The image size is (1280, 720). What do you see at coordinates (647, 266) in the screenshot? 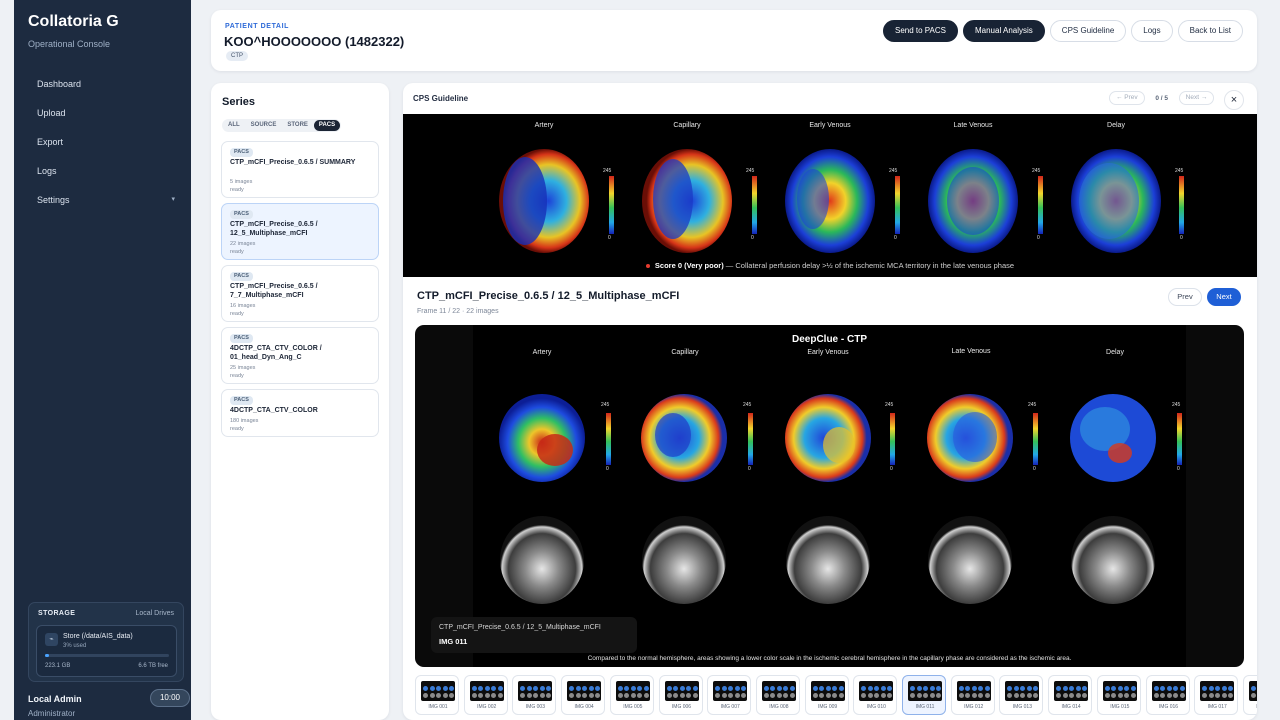
I see `score-status-dot` at bounding box center [647, 266].